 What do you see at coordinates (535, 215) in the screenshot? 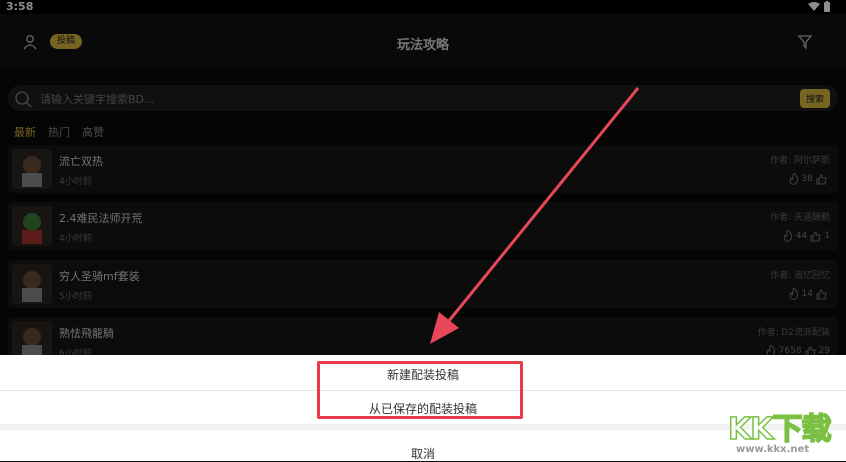
I see `annotation-arrow` at bounding box center [535, 215].